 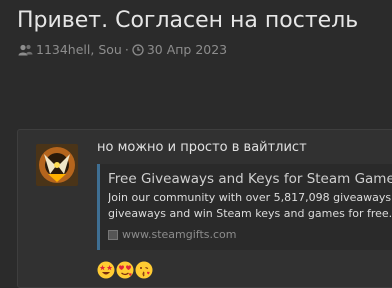 What do you see at coordinates (138, 49) in the screenshot?
I see `clock-icon` at bounding box center [138, 49].